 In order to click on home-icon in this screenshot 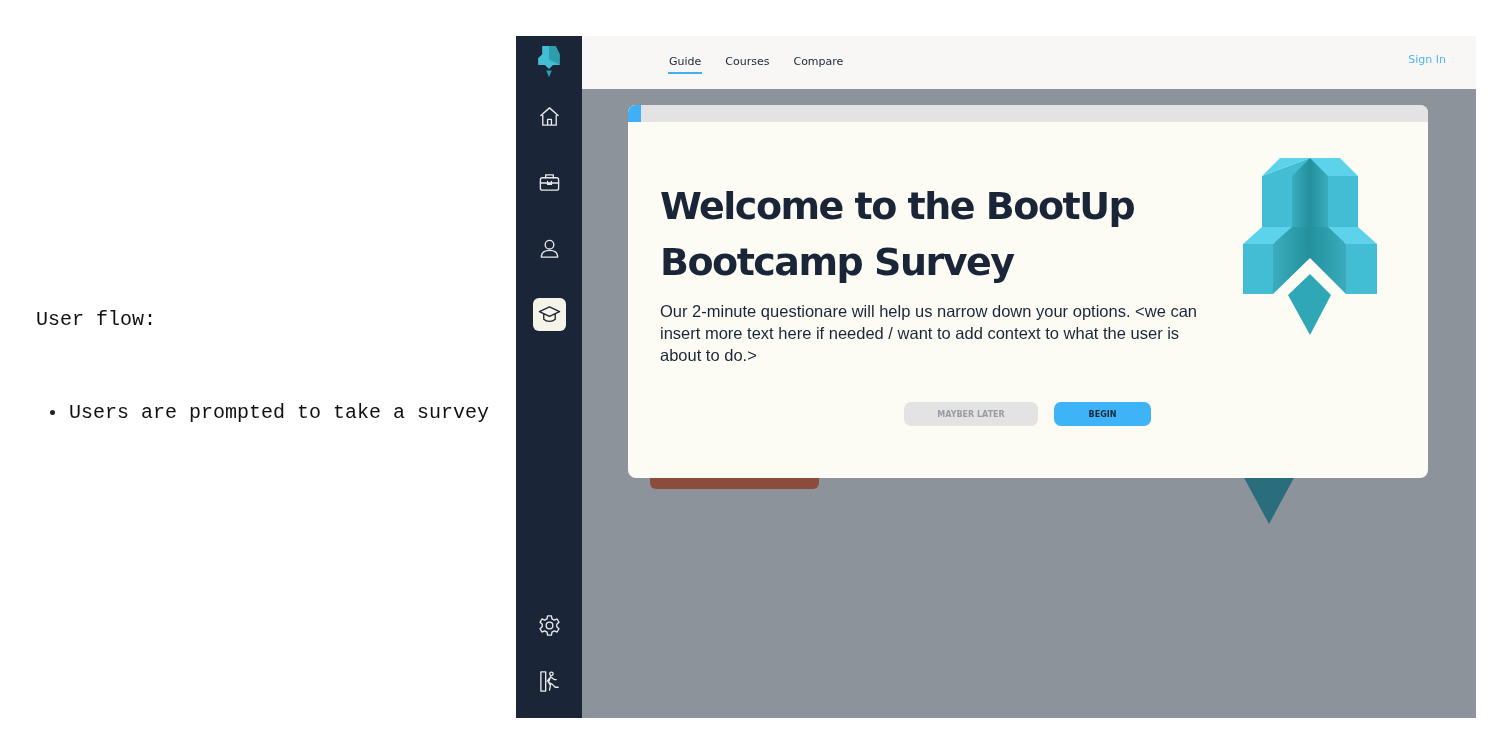, I will do `click(549, 116)`.